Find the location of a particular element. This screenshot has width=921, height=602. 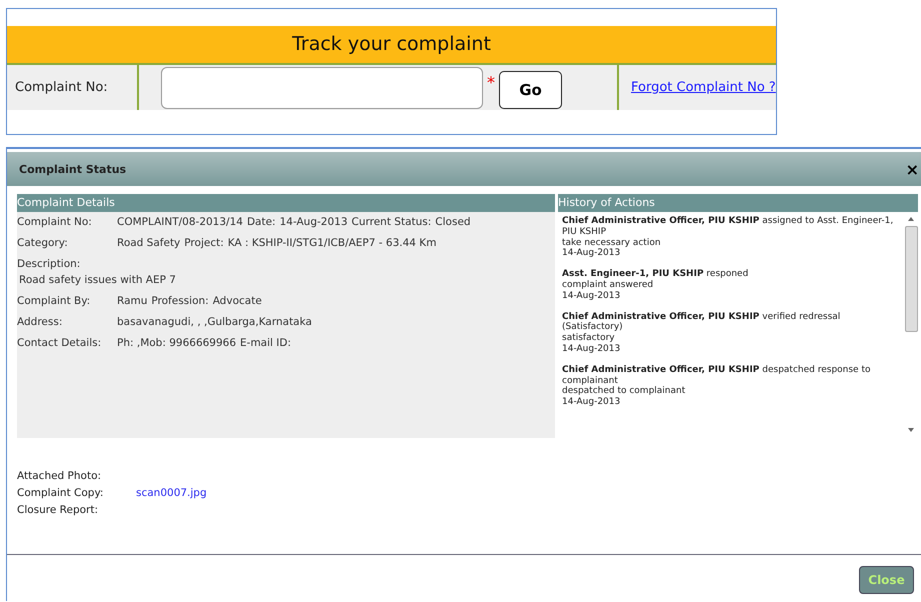

field-value: Ph: ,Mob: 9966669966 is located at coordinates (176, 343).